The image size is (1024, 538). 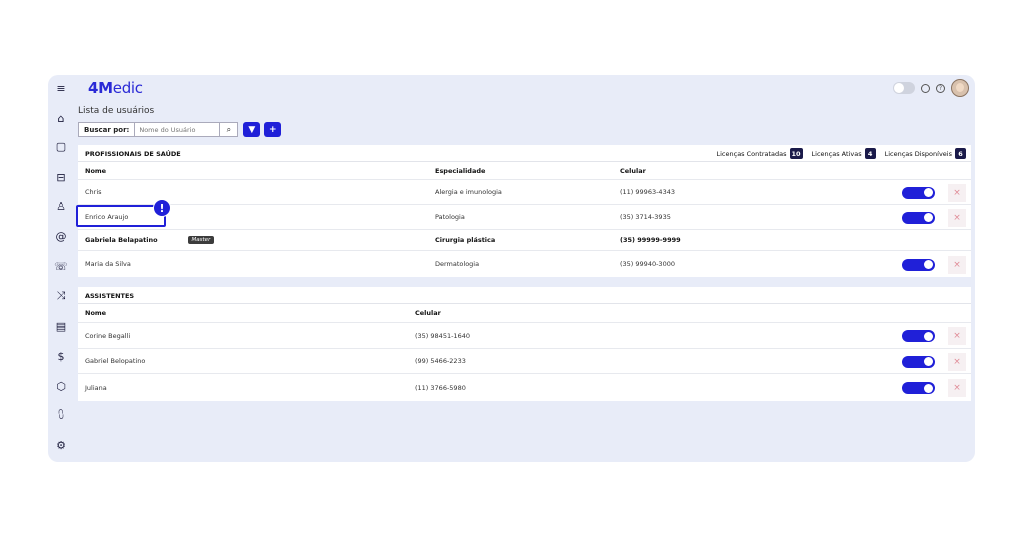 What do you see at coordinates (904, 88) in the screenshot?
I see `theme-toggle` at bounding box center [904, 88].